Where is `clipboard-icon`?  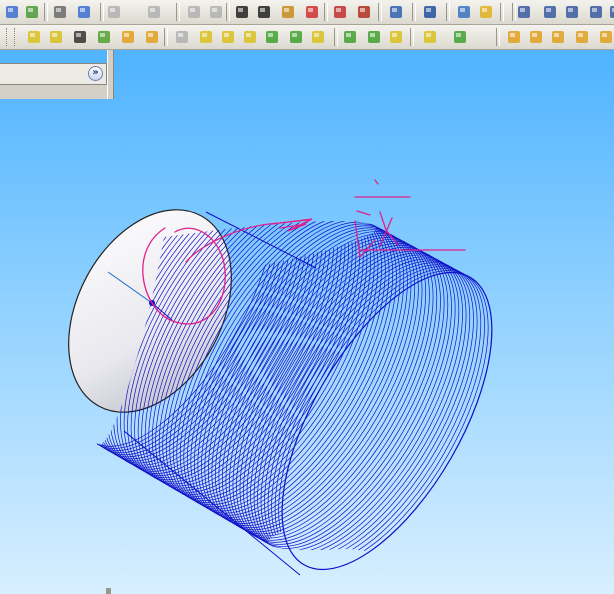 clipboard-icon is located at coordinates (396, 37).